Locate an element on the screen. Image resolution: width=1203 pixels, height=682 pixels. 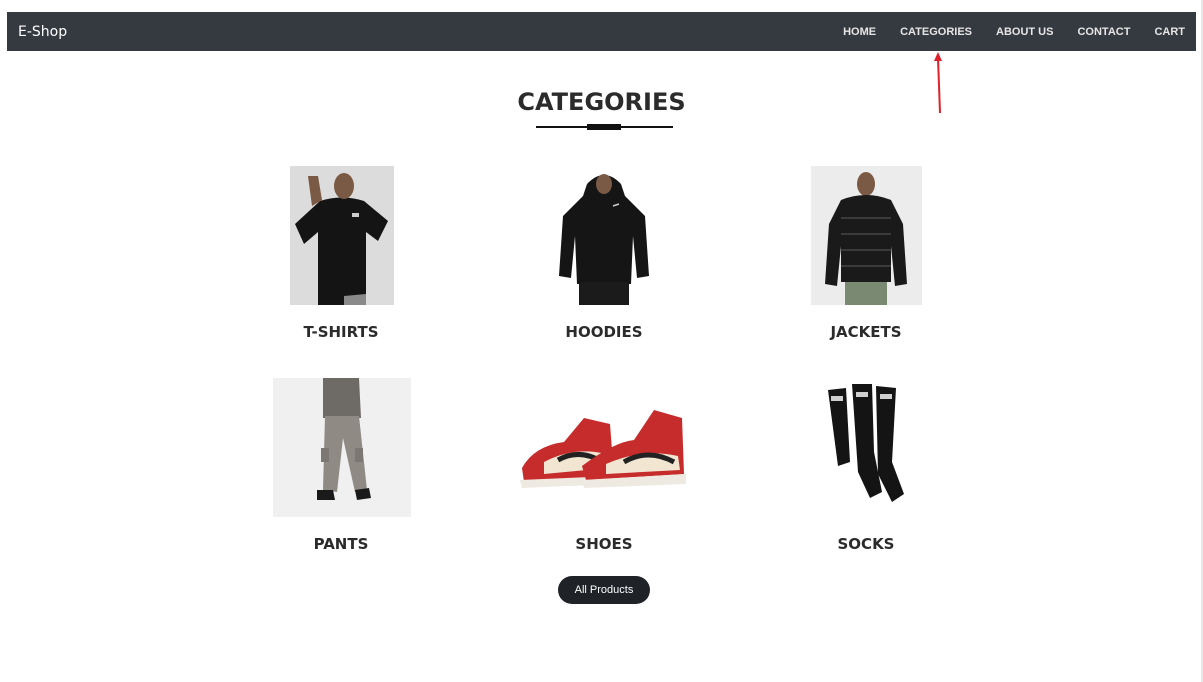
category-label: T-SHIRTS is located at coordinates (341, 332).